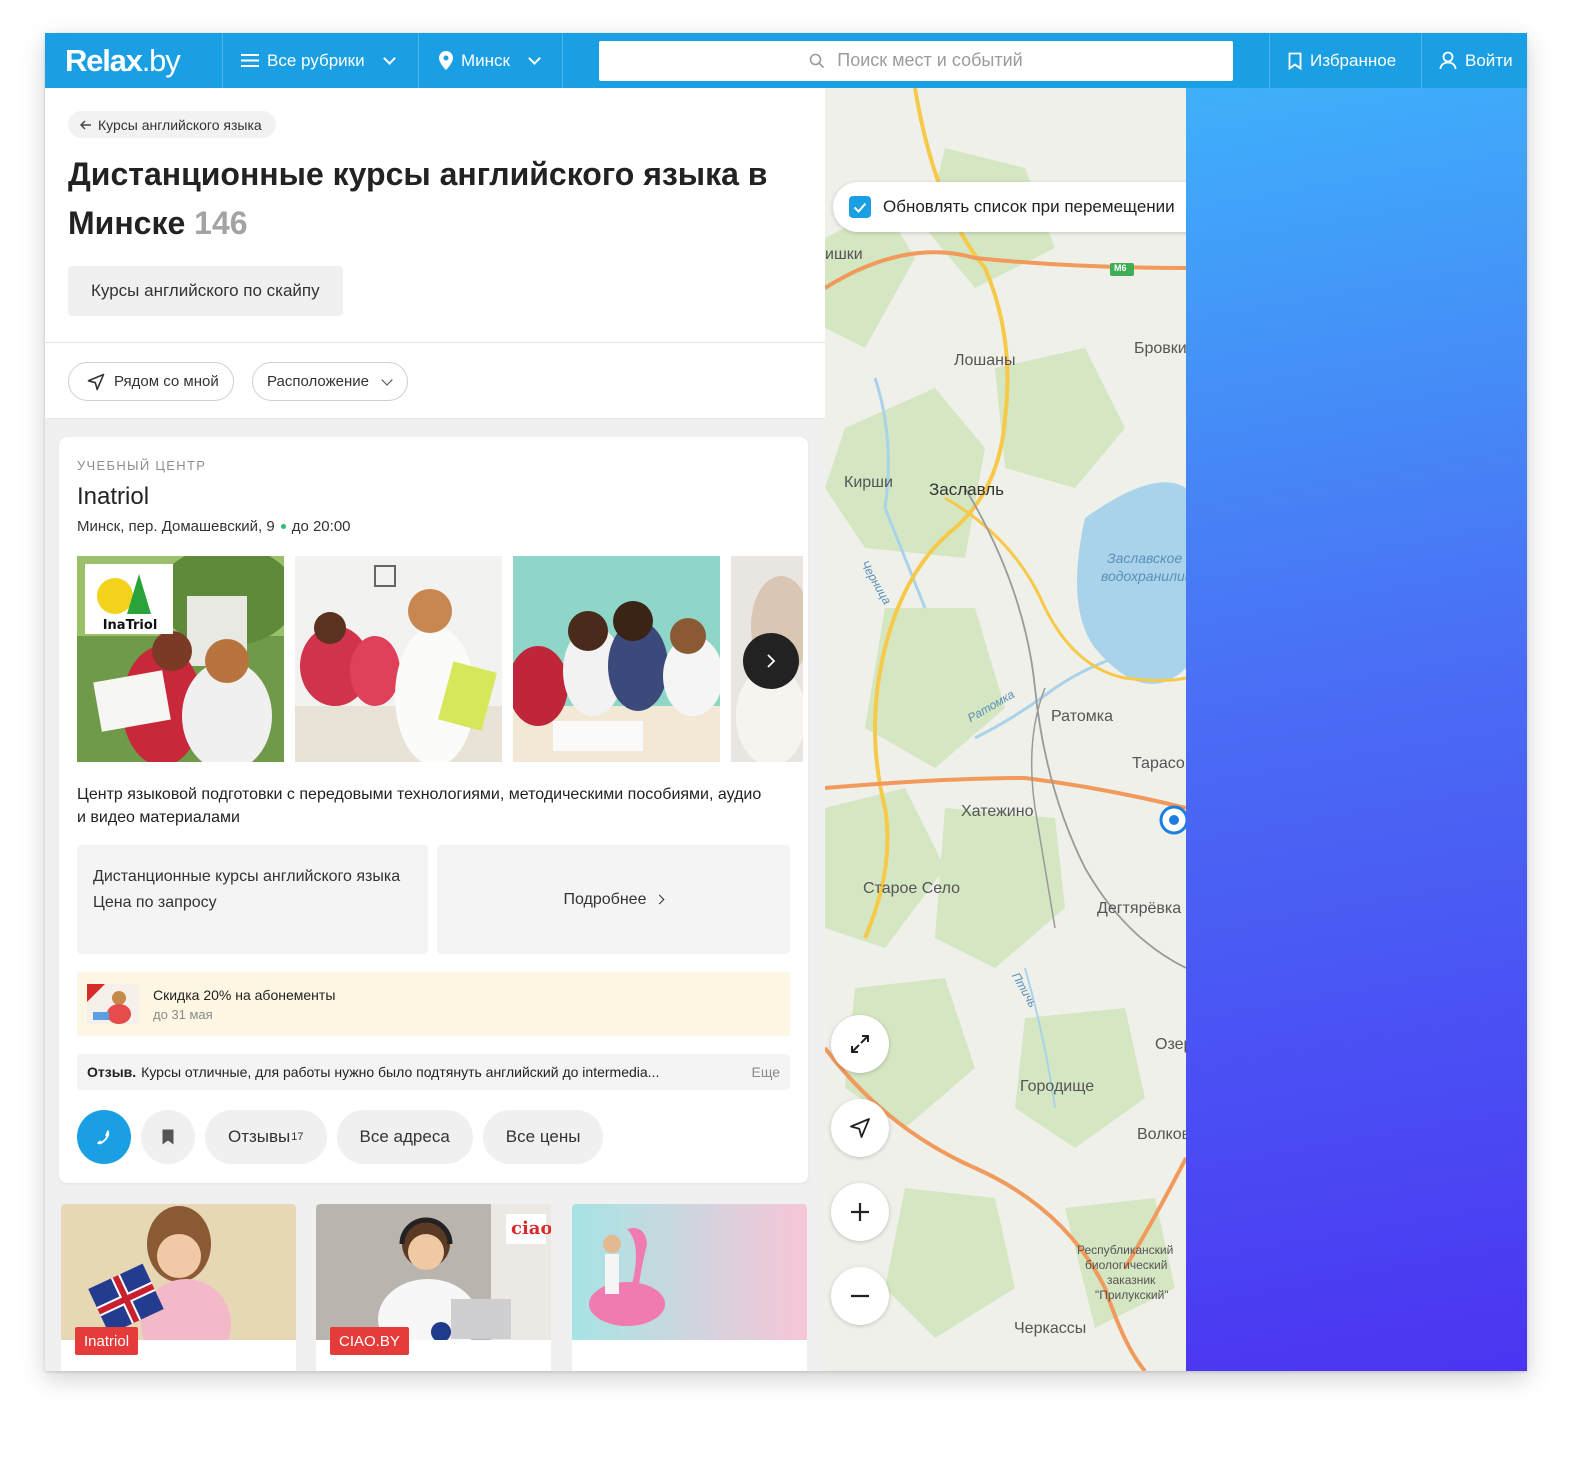  I want to click on location-pin-icon, so click(446, 60).